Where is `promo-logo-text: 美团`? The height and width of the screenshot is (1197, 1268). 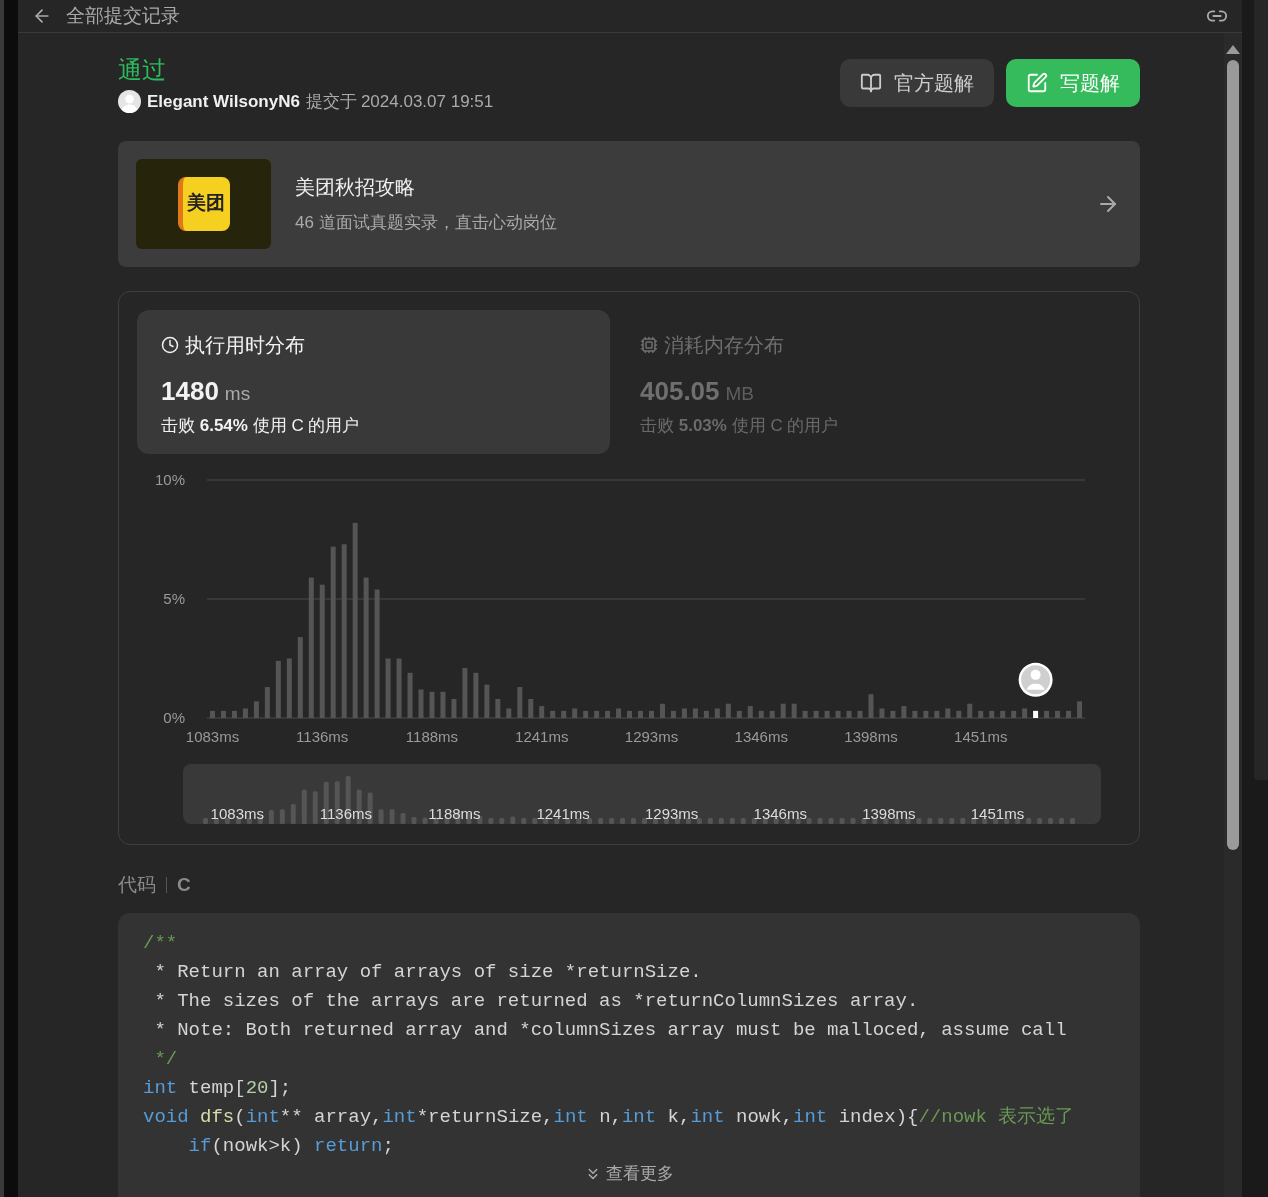 promo-logo-text: 美团 is located at coordinates (206, 203).